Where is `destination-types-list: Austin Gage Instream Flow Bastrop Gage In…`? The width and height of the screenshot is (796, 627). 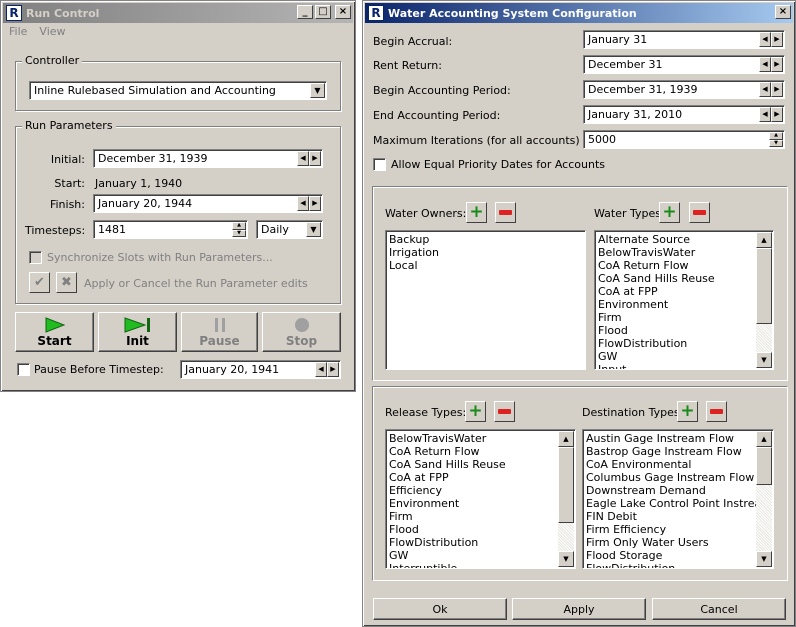
destination-types-list: Austin Gage Instream Flow Bastrop Gage In… is located at coordinates (678, 499).